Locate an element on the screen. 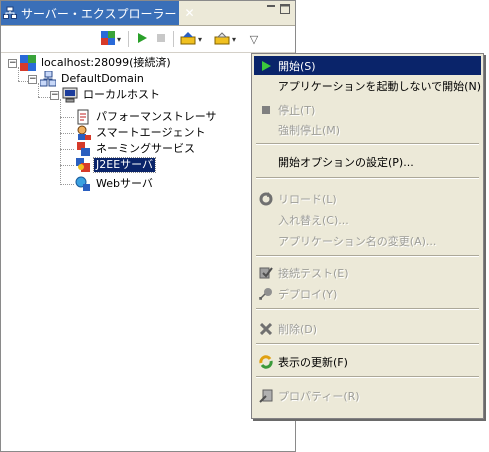 This screenshot has width=489, height=452. performance-tracer-icon is located at coordinates (83, 117).